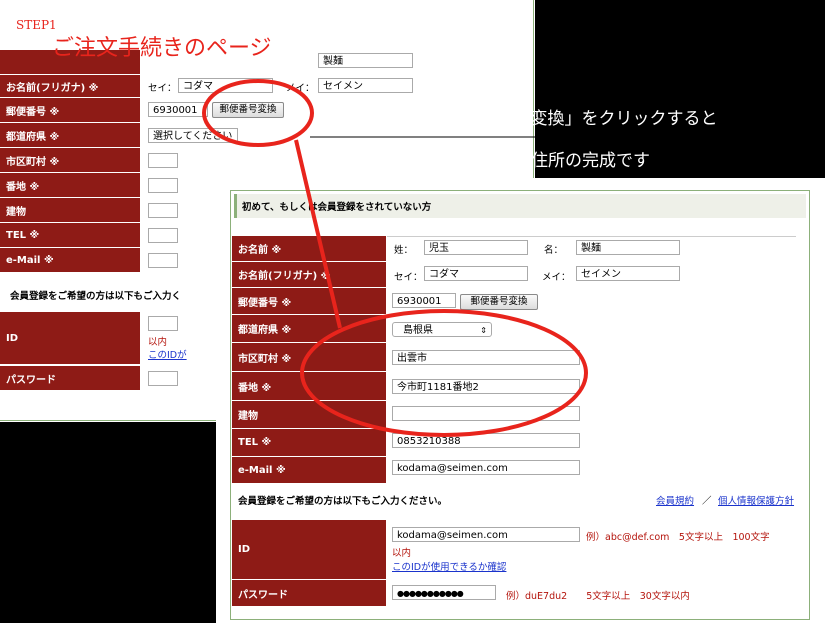 This screenshot has width=825, height=623. Describe the element at coordinates (258, 113) in the screenshot. I see `zip-button-highlight-circle` at that location.